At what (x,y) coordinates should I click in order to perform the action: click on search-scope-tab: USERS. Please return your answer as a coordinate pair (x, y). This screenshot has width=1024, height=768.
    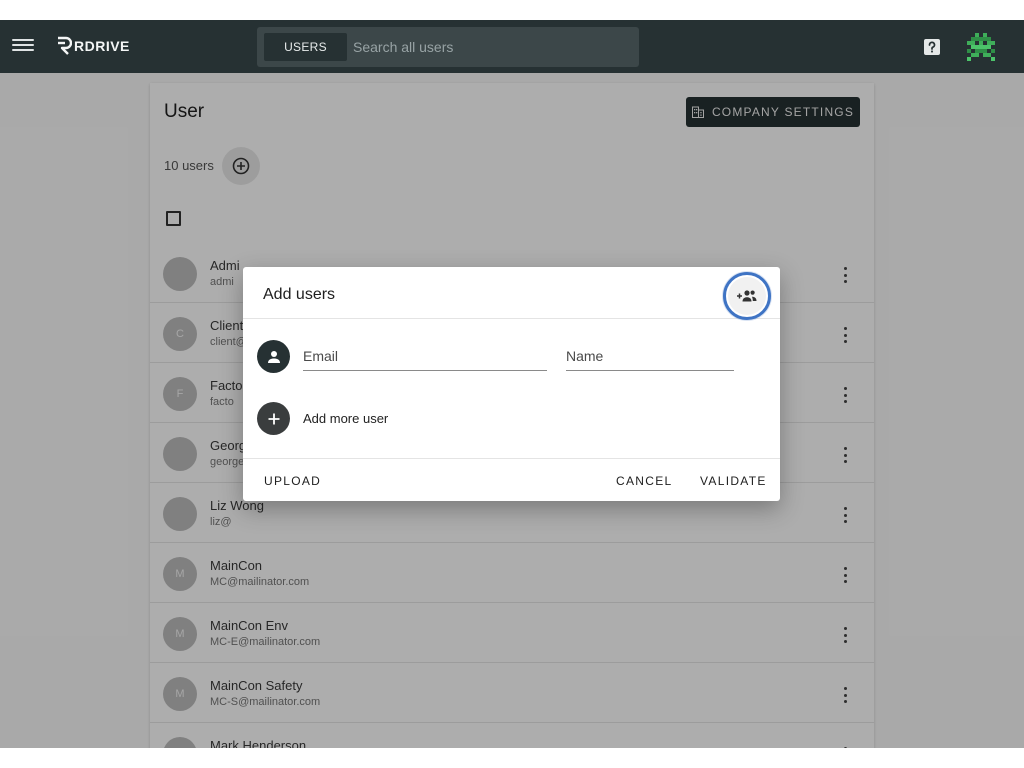
    Looking at the image, I should click on (305, 47).